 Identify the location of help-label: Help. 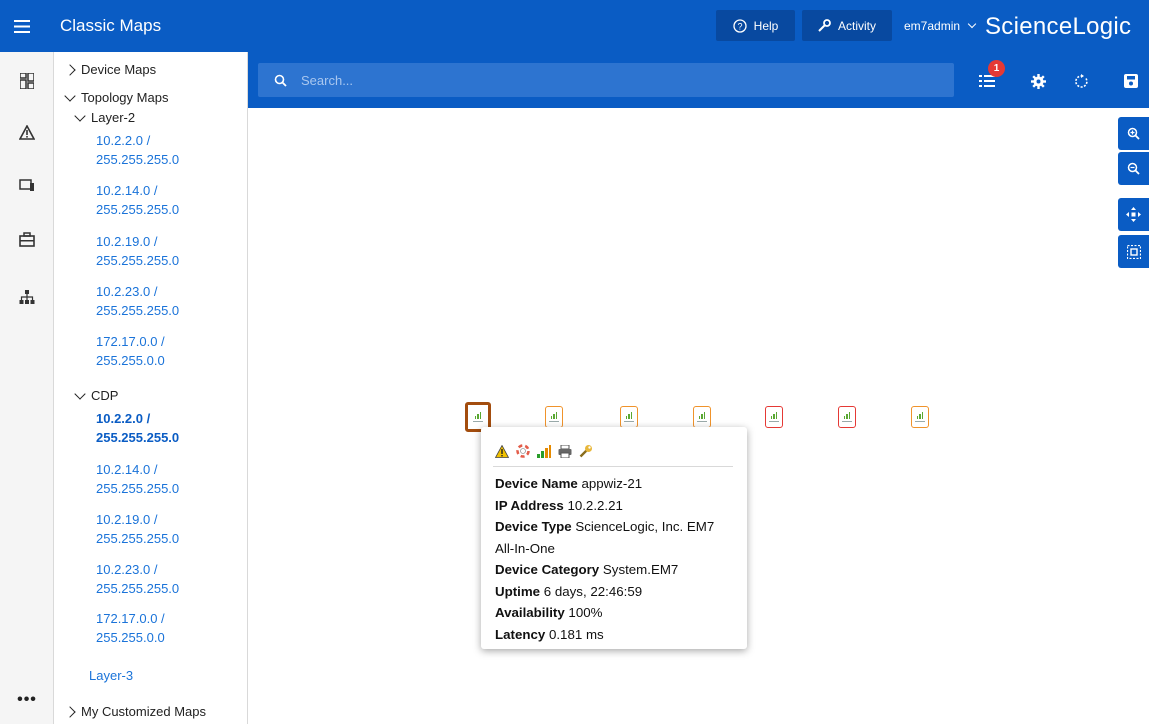
(766, 25).